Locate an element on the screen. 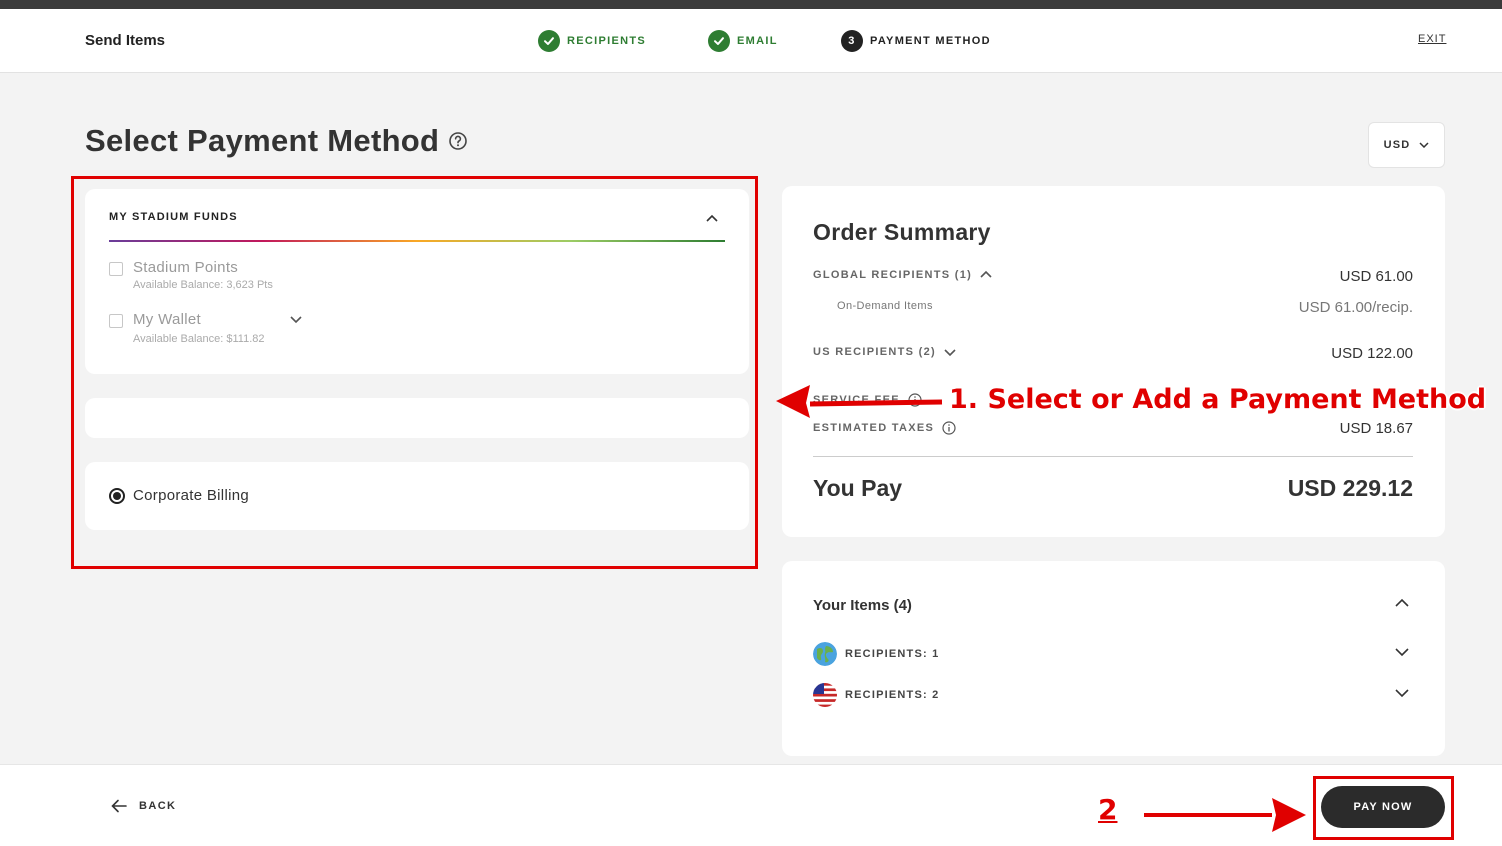 This screenshot has height=846, width=1502. annotation-step2-text: 2 is located at coordinates (1108, 809).